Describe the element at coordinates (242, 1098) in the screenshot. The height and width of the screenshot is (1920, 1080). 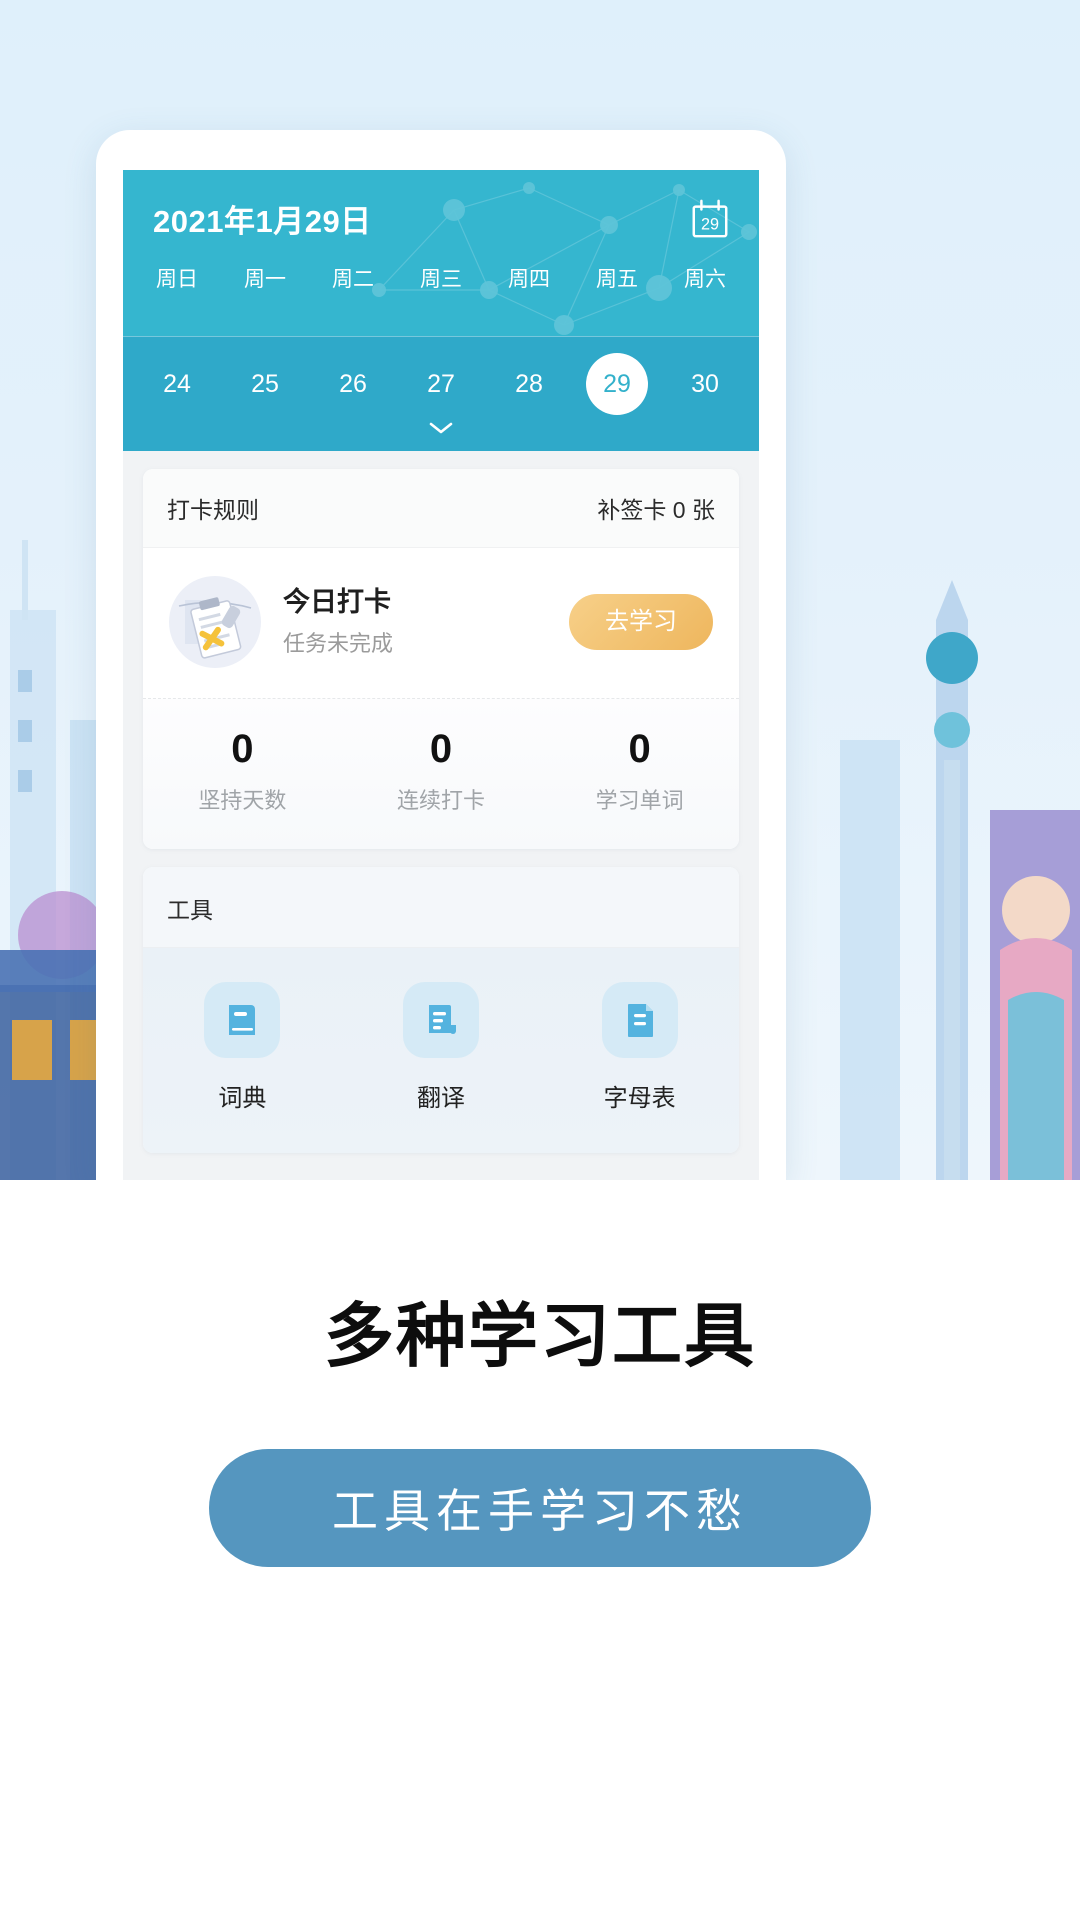
I see `tool-dictionary-label: 词典` at that location.